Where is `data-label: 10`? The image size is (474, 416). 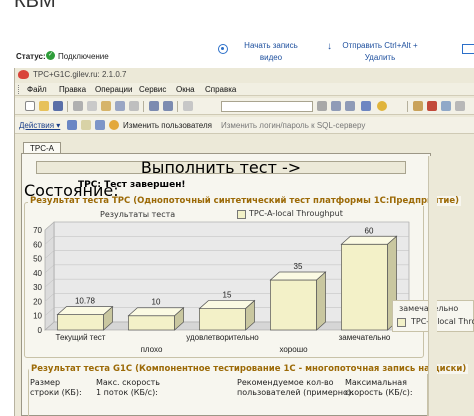
data-label: 10 is located at coordinates (156, 302).